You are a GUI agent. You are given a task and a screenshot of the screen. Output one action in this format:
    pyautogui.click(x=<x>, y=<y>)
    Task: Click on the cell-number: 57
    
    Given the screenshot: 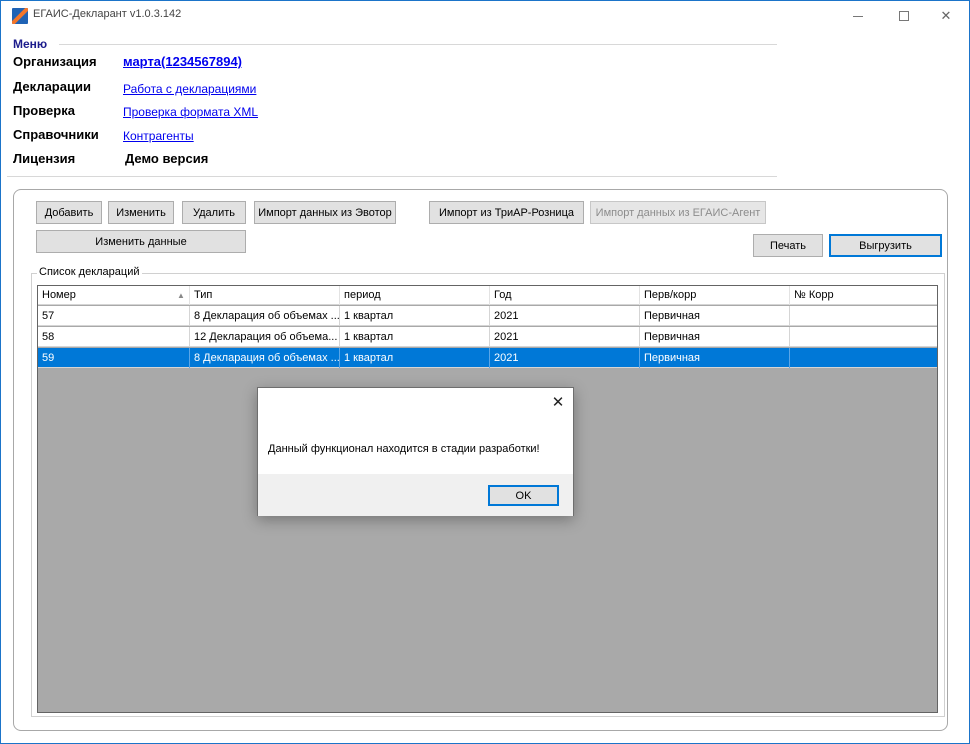 What is the action you would take?
    pyautogui.click(x=114, y=316)
    